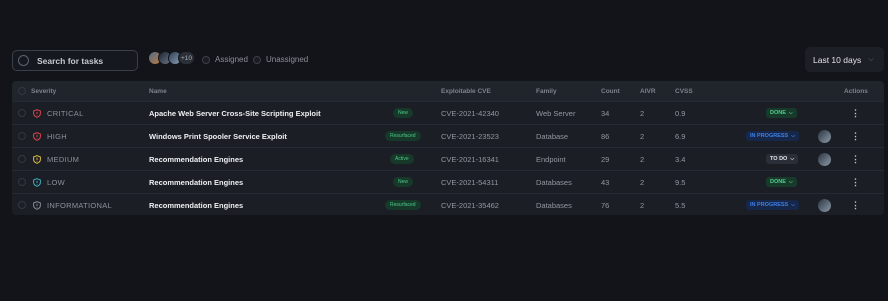 This screenshot has height=301, width=888. Describe the element at coordinates (218, 136) in the screenshot. I see `task-name: Windows Print Spooler Service Exploit` at that location.